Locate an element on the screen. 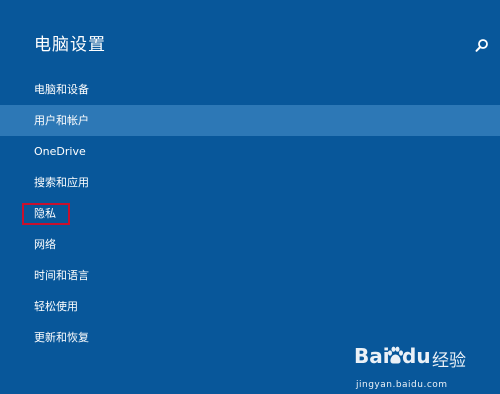  search-button is located at coordinates (482, 46).